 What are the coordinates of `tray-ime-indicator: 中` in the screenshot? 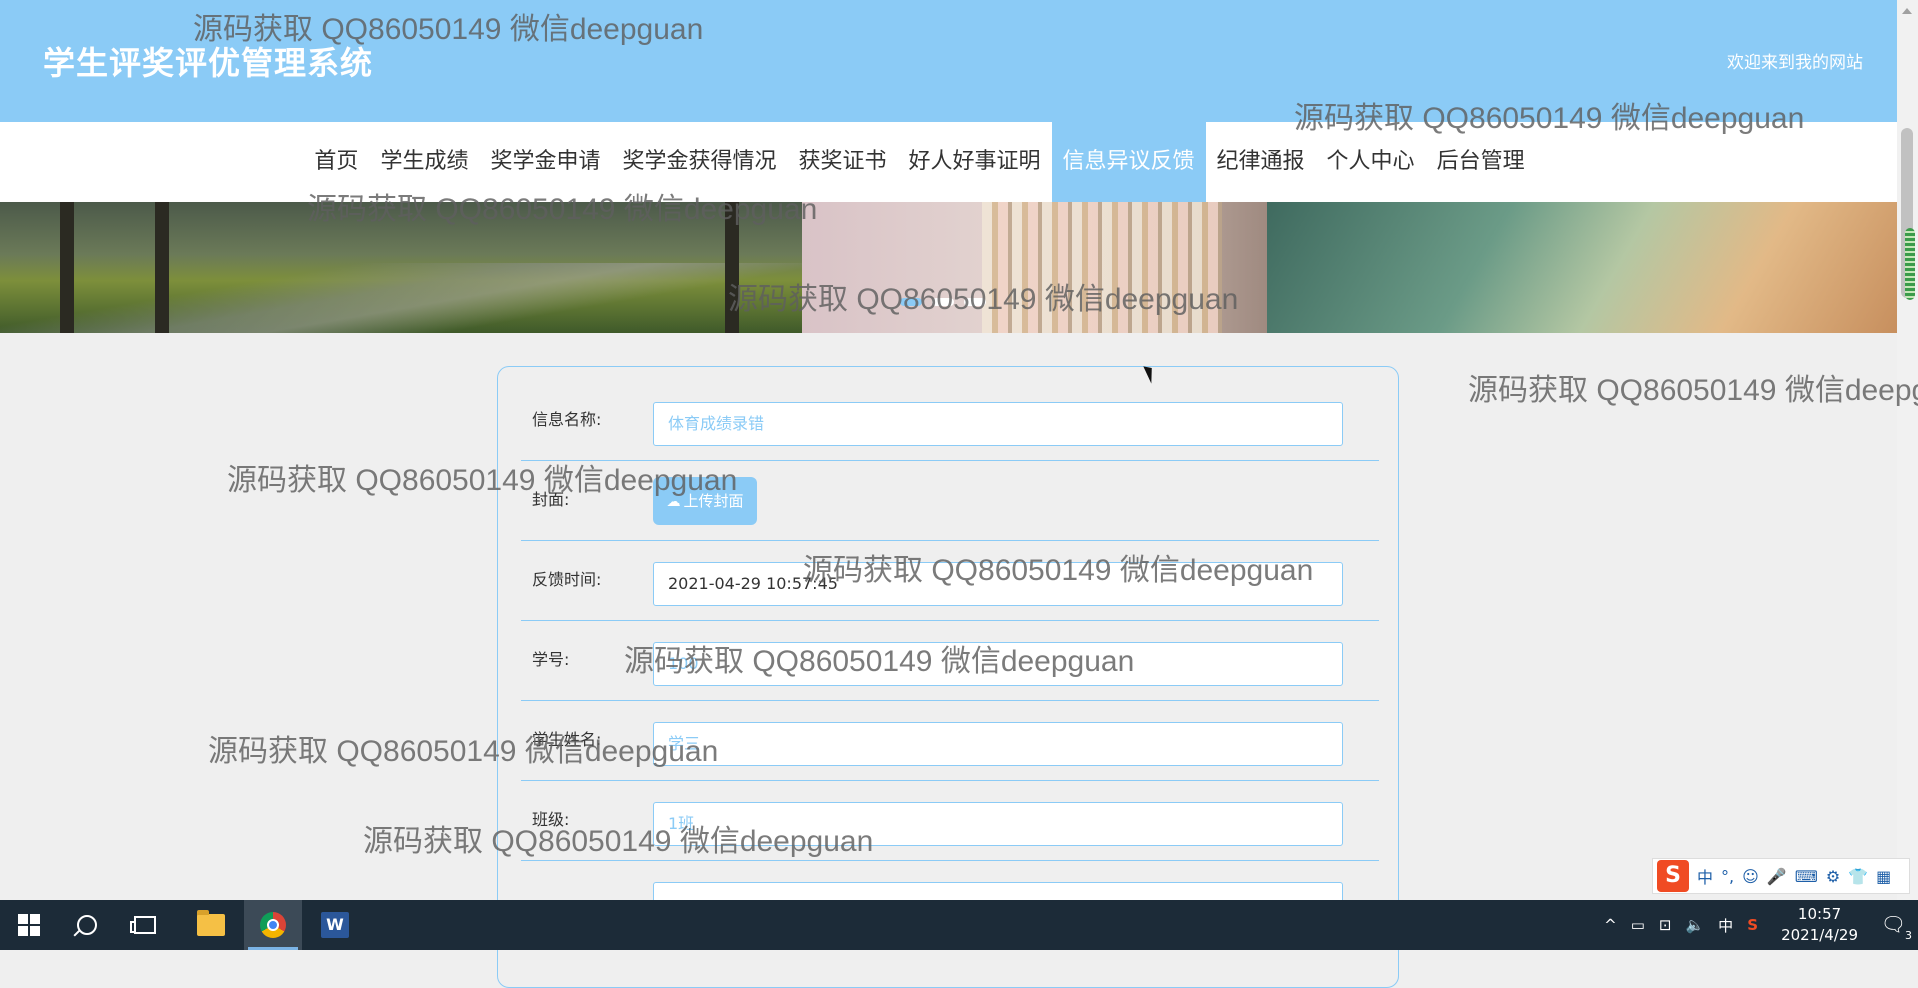 It's located at (1725, 925).